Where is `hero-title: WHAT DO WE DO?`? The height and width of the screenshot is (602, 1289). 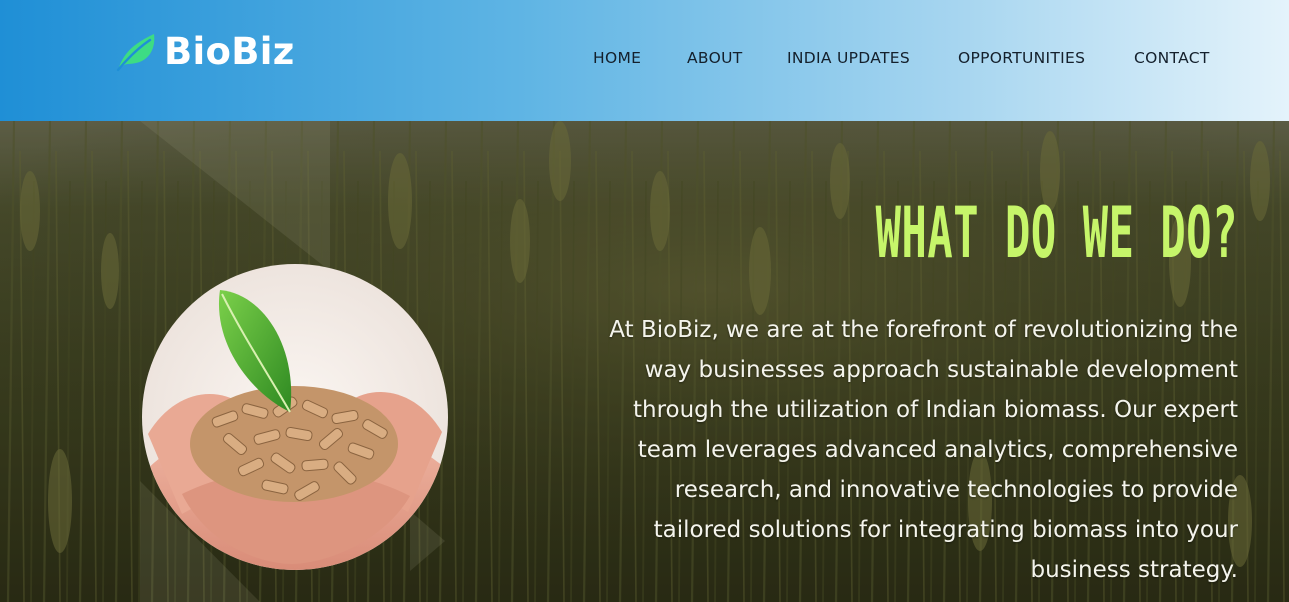 hero-title: WHAT DO WE DO? is located at coordinates (1056, 233).